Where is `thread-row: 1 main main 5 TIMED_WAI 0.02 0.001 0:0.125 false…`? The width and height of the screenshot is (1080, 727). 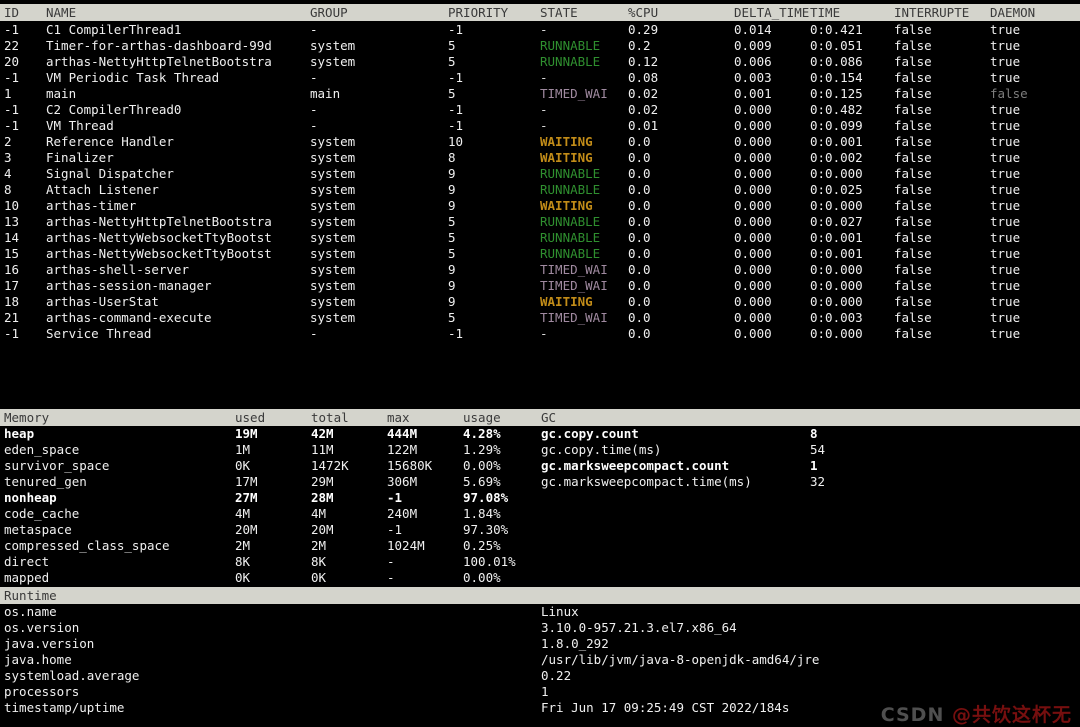
thread-row: 1 main main 5 TIMED_WAI 0.02 0.001 0:0.125 false… is located at coordinates (540, 94).